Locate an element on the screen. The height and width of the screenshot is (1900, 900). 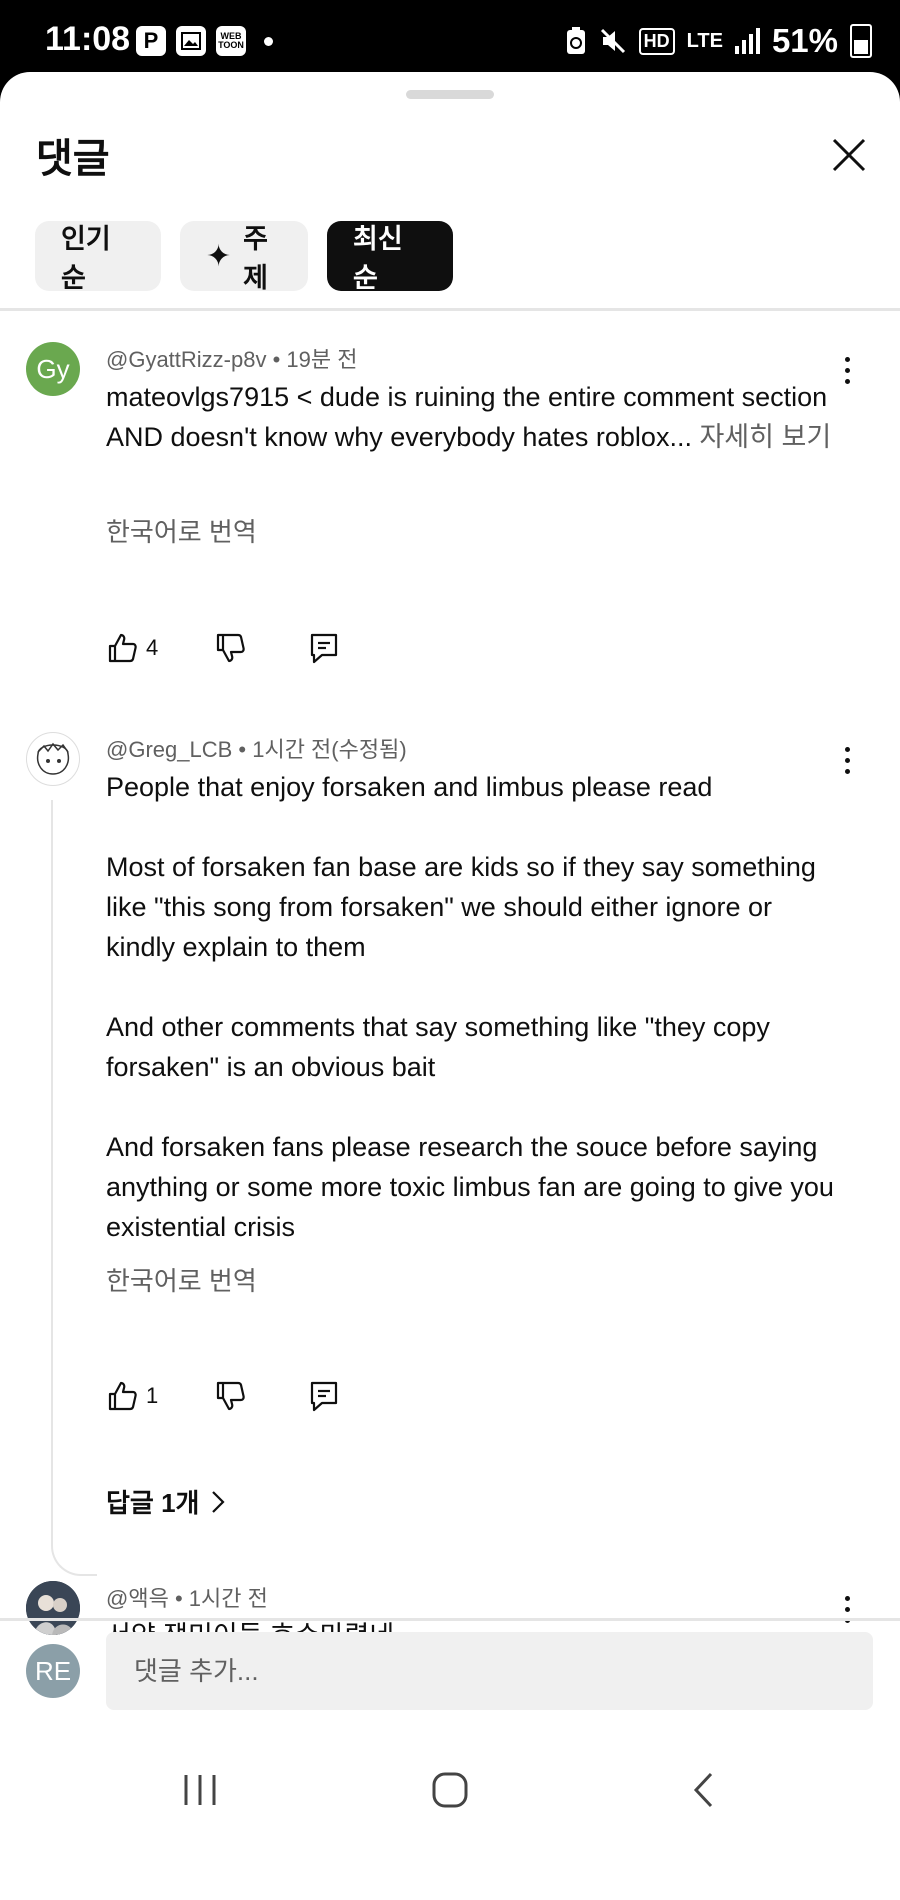
hd-icon: HD is located at coordinates (656, 41).